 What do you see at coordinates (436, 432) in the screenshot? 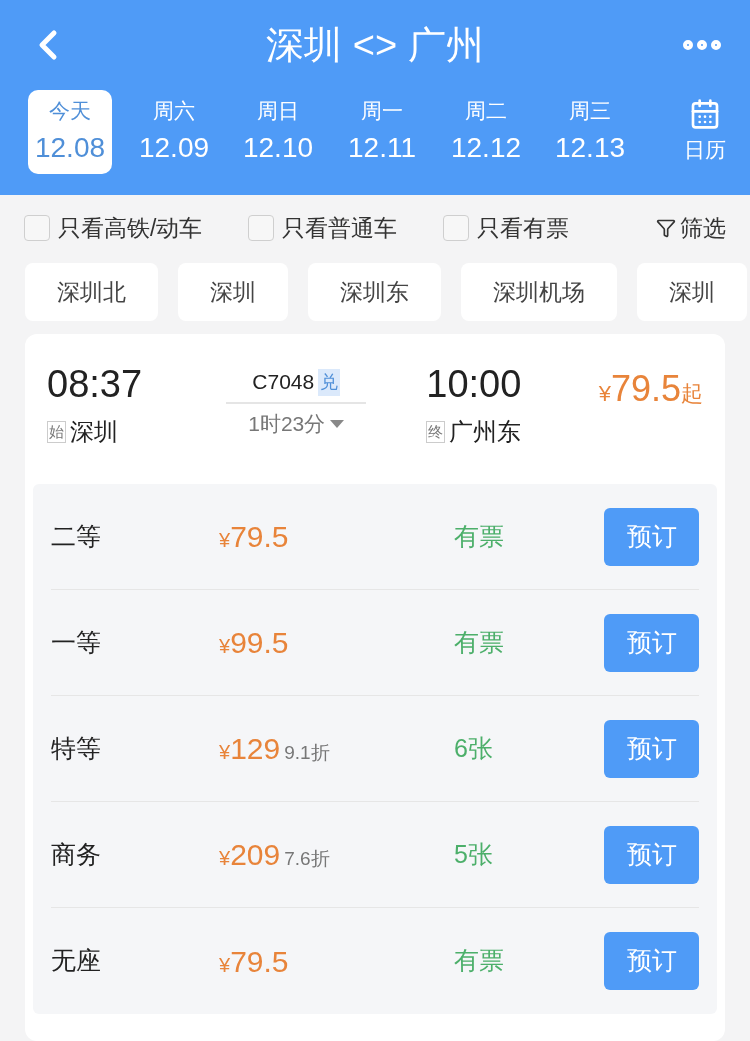
I see `end-tag: 终` at bounding box center [436, 432].